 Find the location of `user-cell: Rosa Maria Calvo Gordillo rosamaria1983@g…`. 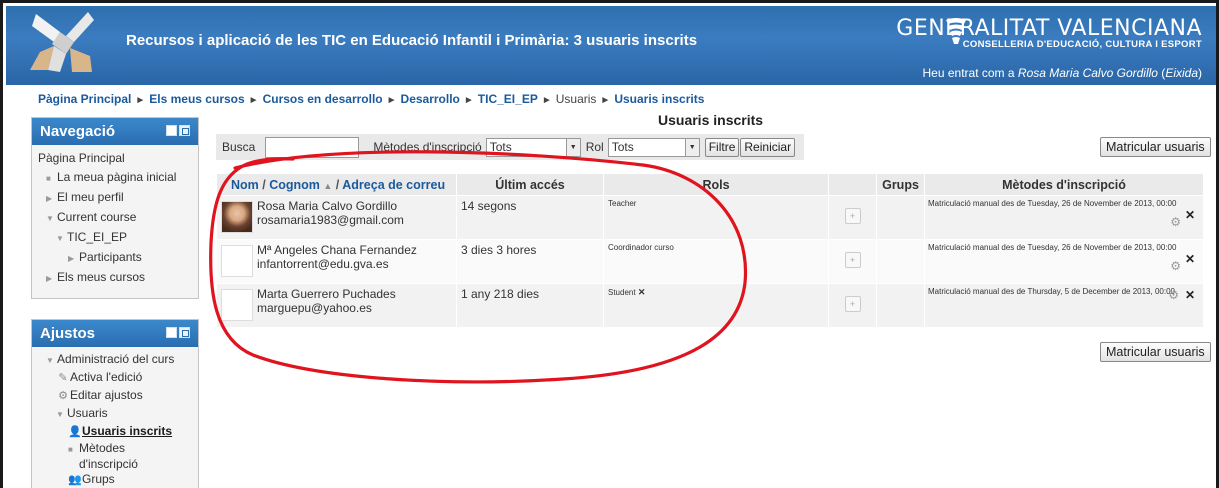

user-cell: Rosa Maria Calvo Gordillo rosamaria1983@g… is located at coordinates (336, 217).